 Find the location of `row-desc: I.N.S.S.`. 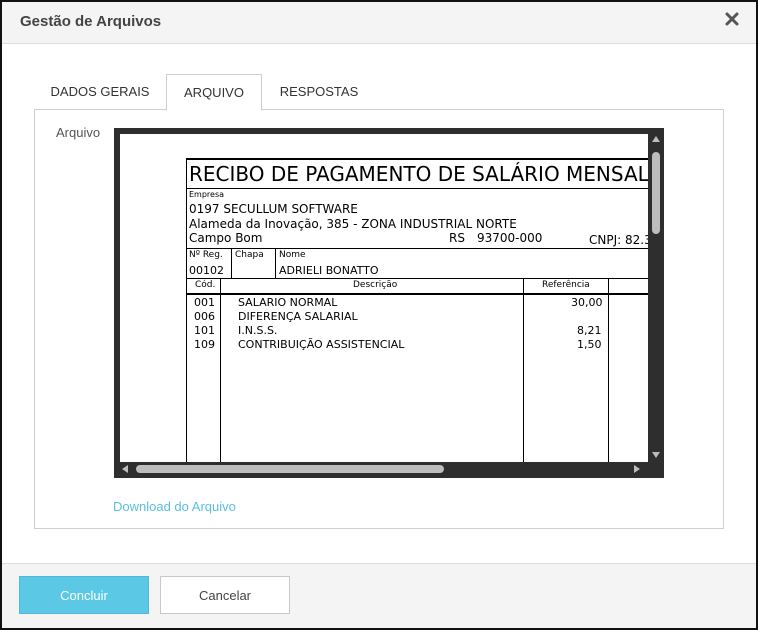

row-desc: I.N.S.S. is located at coordinates (258, 330).